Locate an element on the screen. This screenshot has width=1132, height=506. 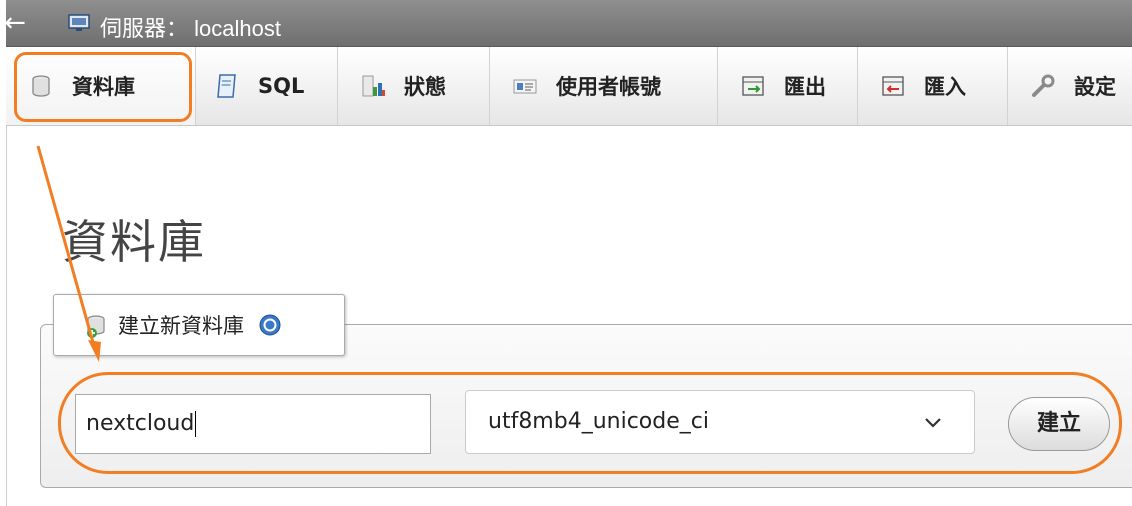
tab-import: 匯入 is located at coordinates (933, 86).